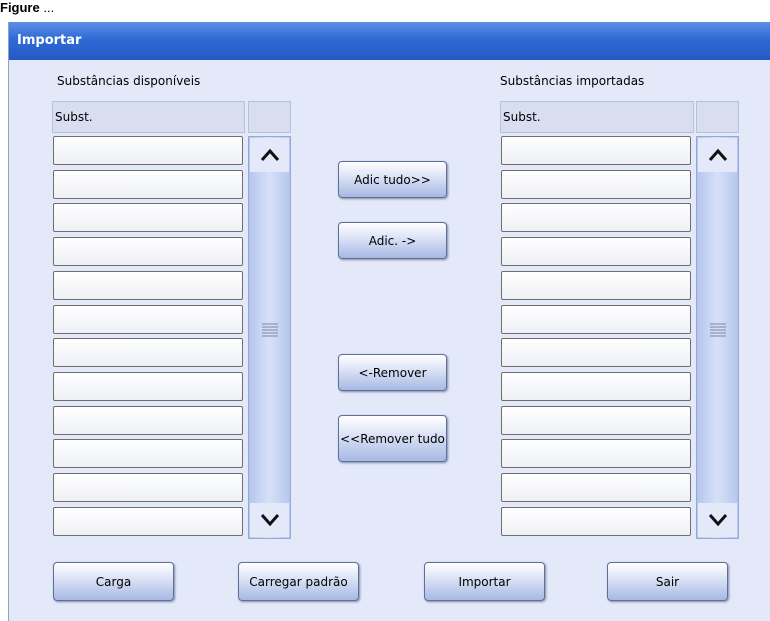 The image size is (770, 621). What do you see at coordinates (597, 117) in the screenshot?
I see `imported-column-header: Subst.` at bounding box center [597, 117].